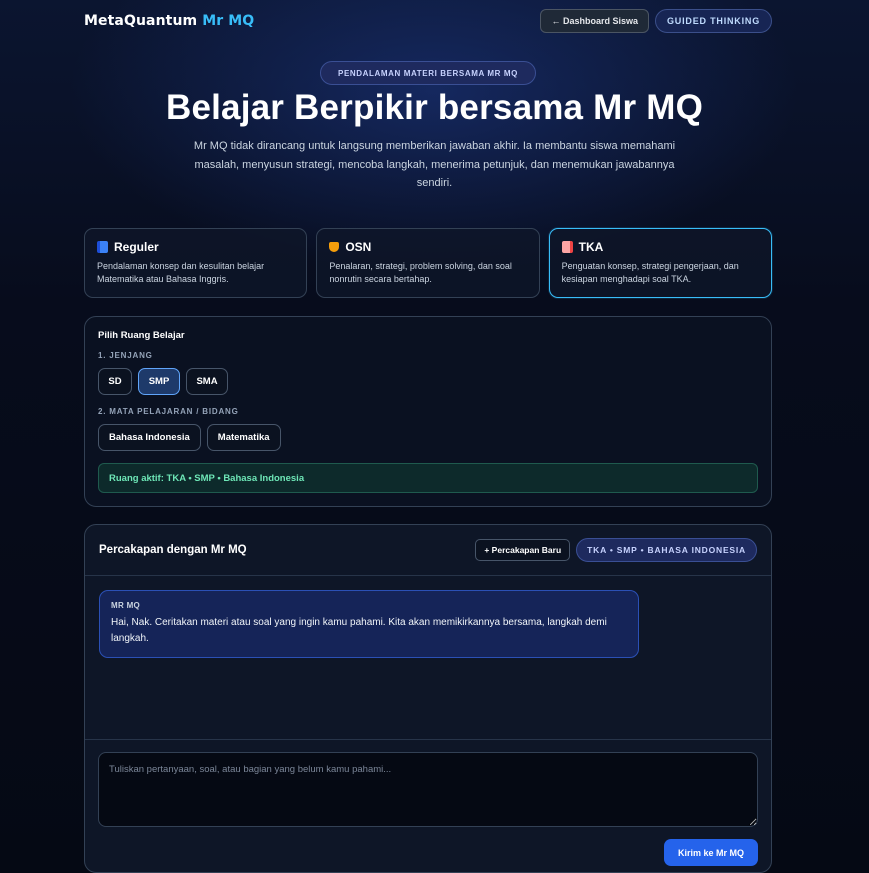 The height and width of the screenshot is (873, 869). Describe the element at coordinates (428, 789) in the screenshot. I see `message-input` at that location.